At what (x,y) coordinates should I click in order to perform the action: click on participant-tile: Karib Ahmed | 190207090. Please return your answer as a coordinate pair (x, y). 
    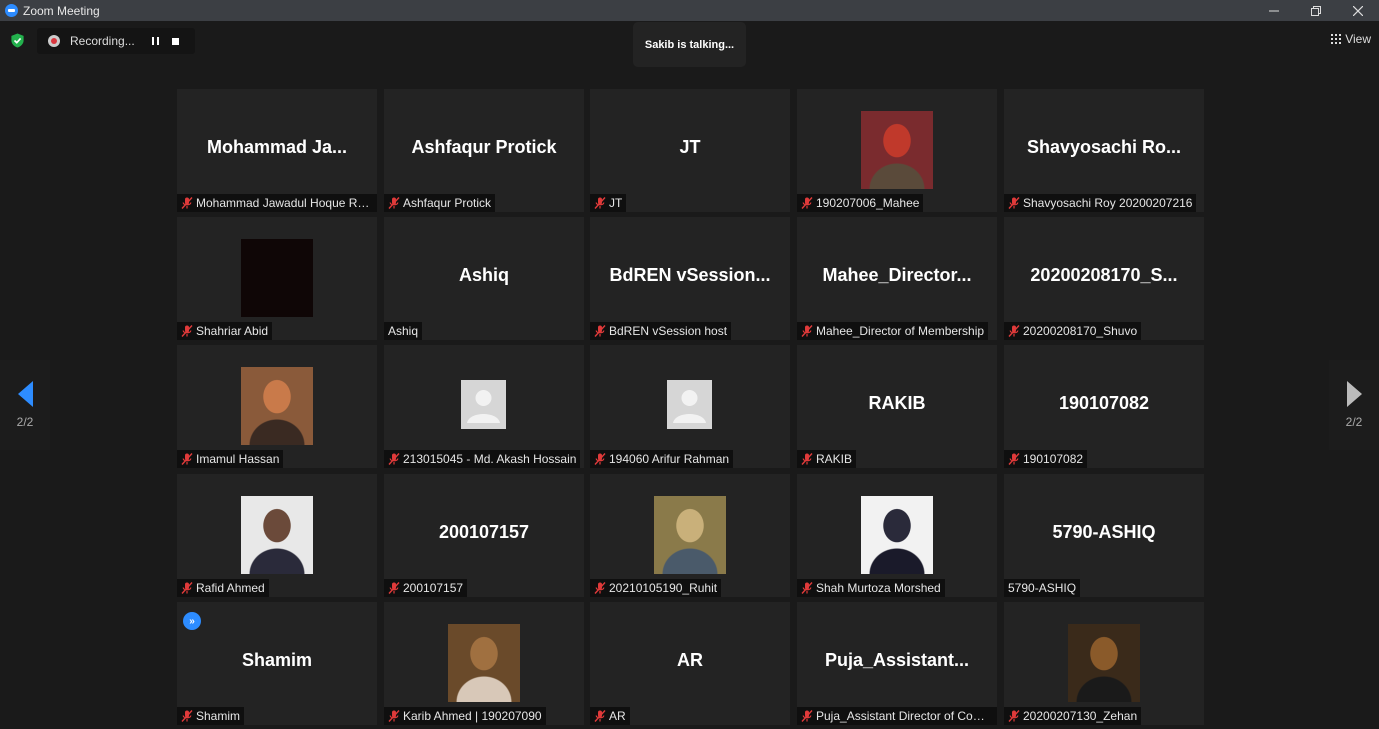
    Looking at the image, I should click on (484, 663).